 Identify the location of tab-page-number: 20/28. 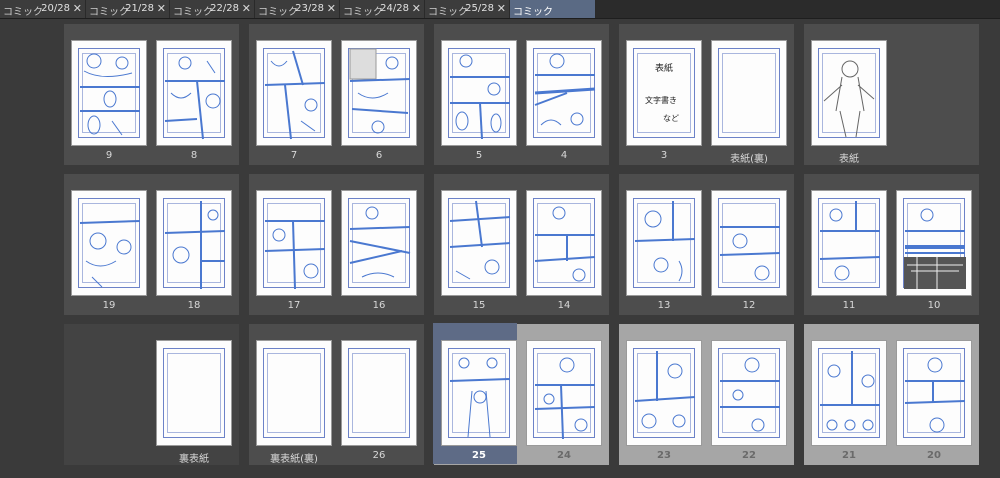
(55, 8).